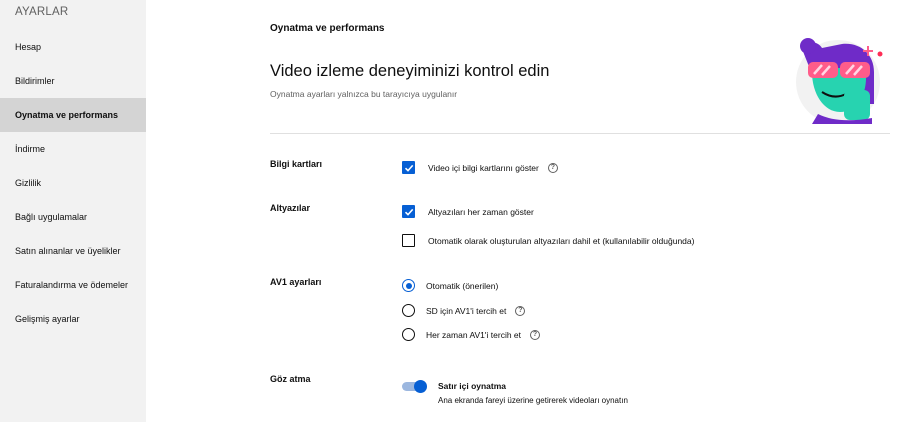 The width and height of the screenshot is (900, 422). I want to click on captions-always-checkbox, so click(408, 211).